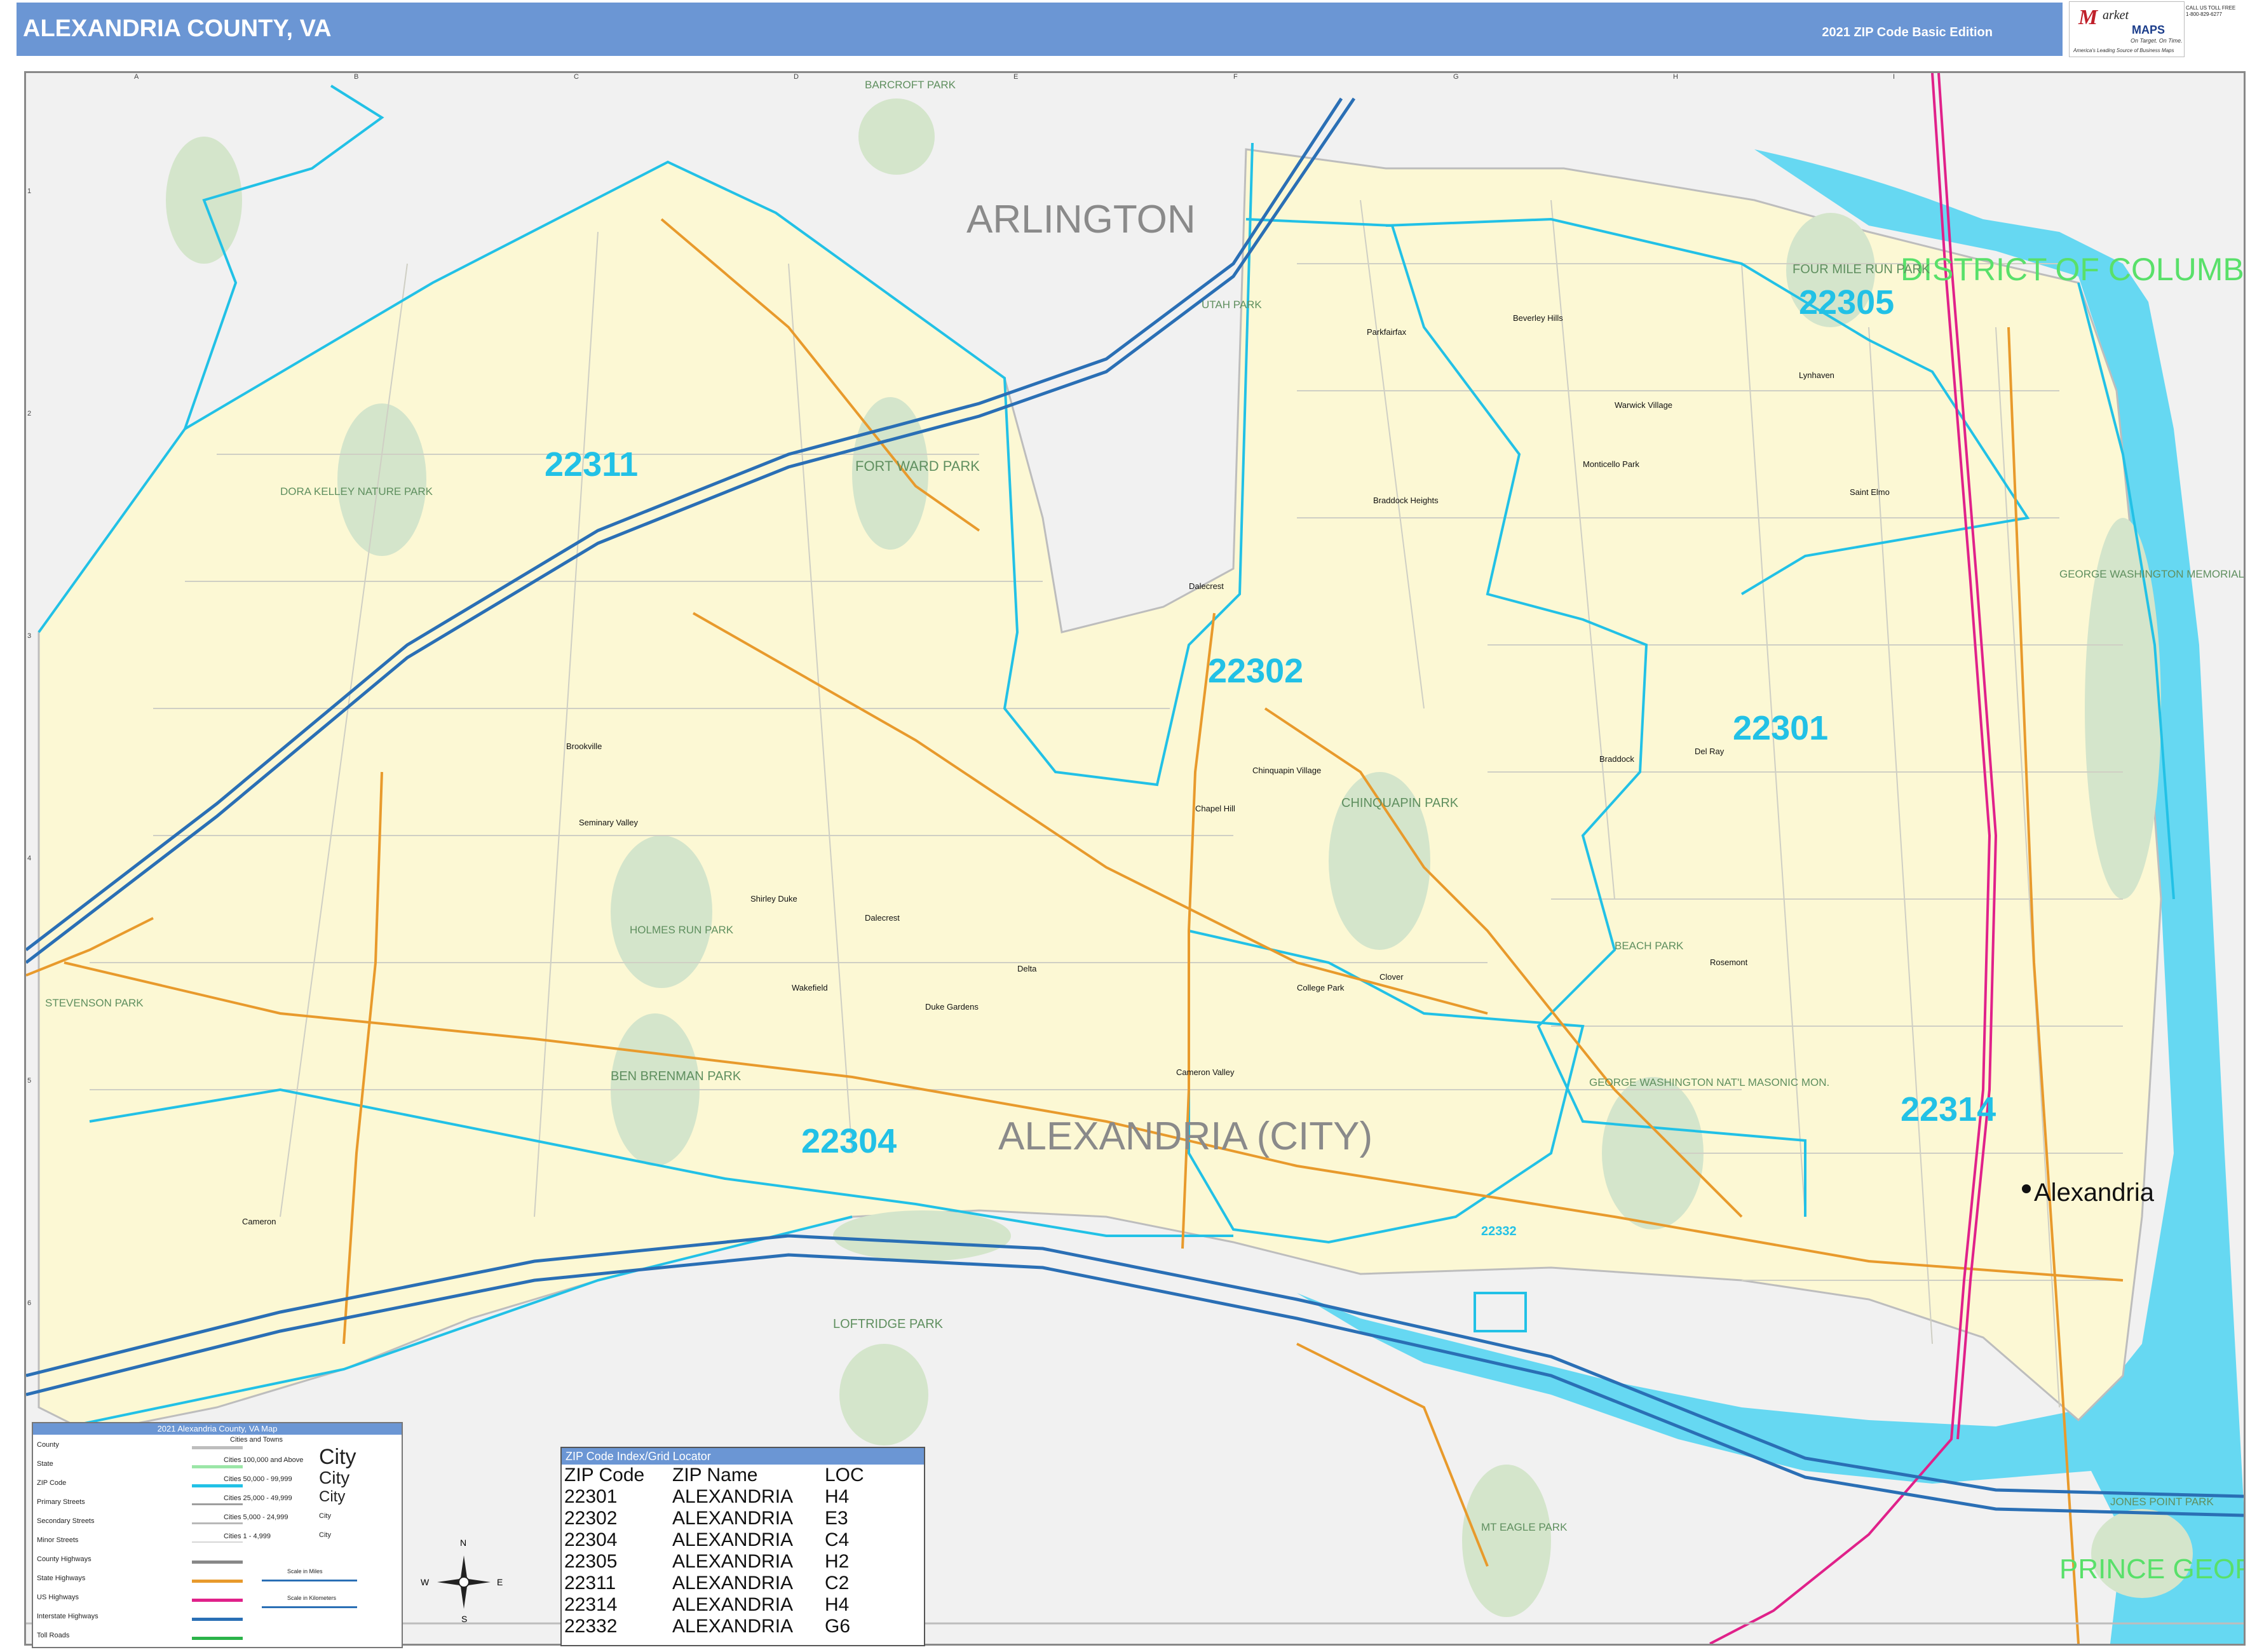 The width and height of the screenshot is (2250, 1652). What do you see at coordinates (1948, 1109) in the screenshot?
I see `zip-label-22314: 22314` at bounding box center [1948, 1109].